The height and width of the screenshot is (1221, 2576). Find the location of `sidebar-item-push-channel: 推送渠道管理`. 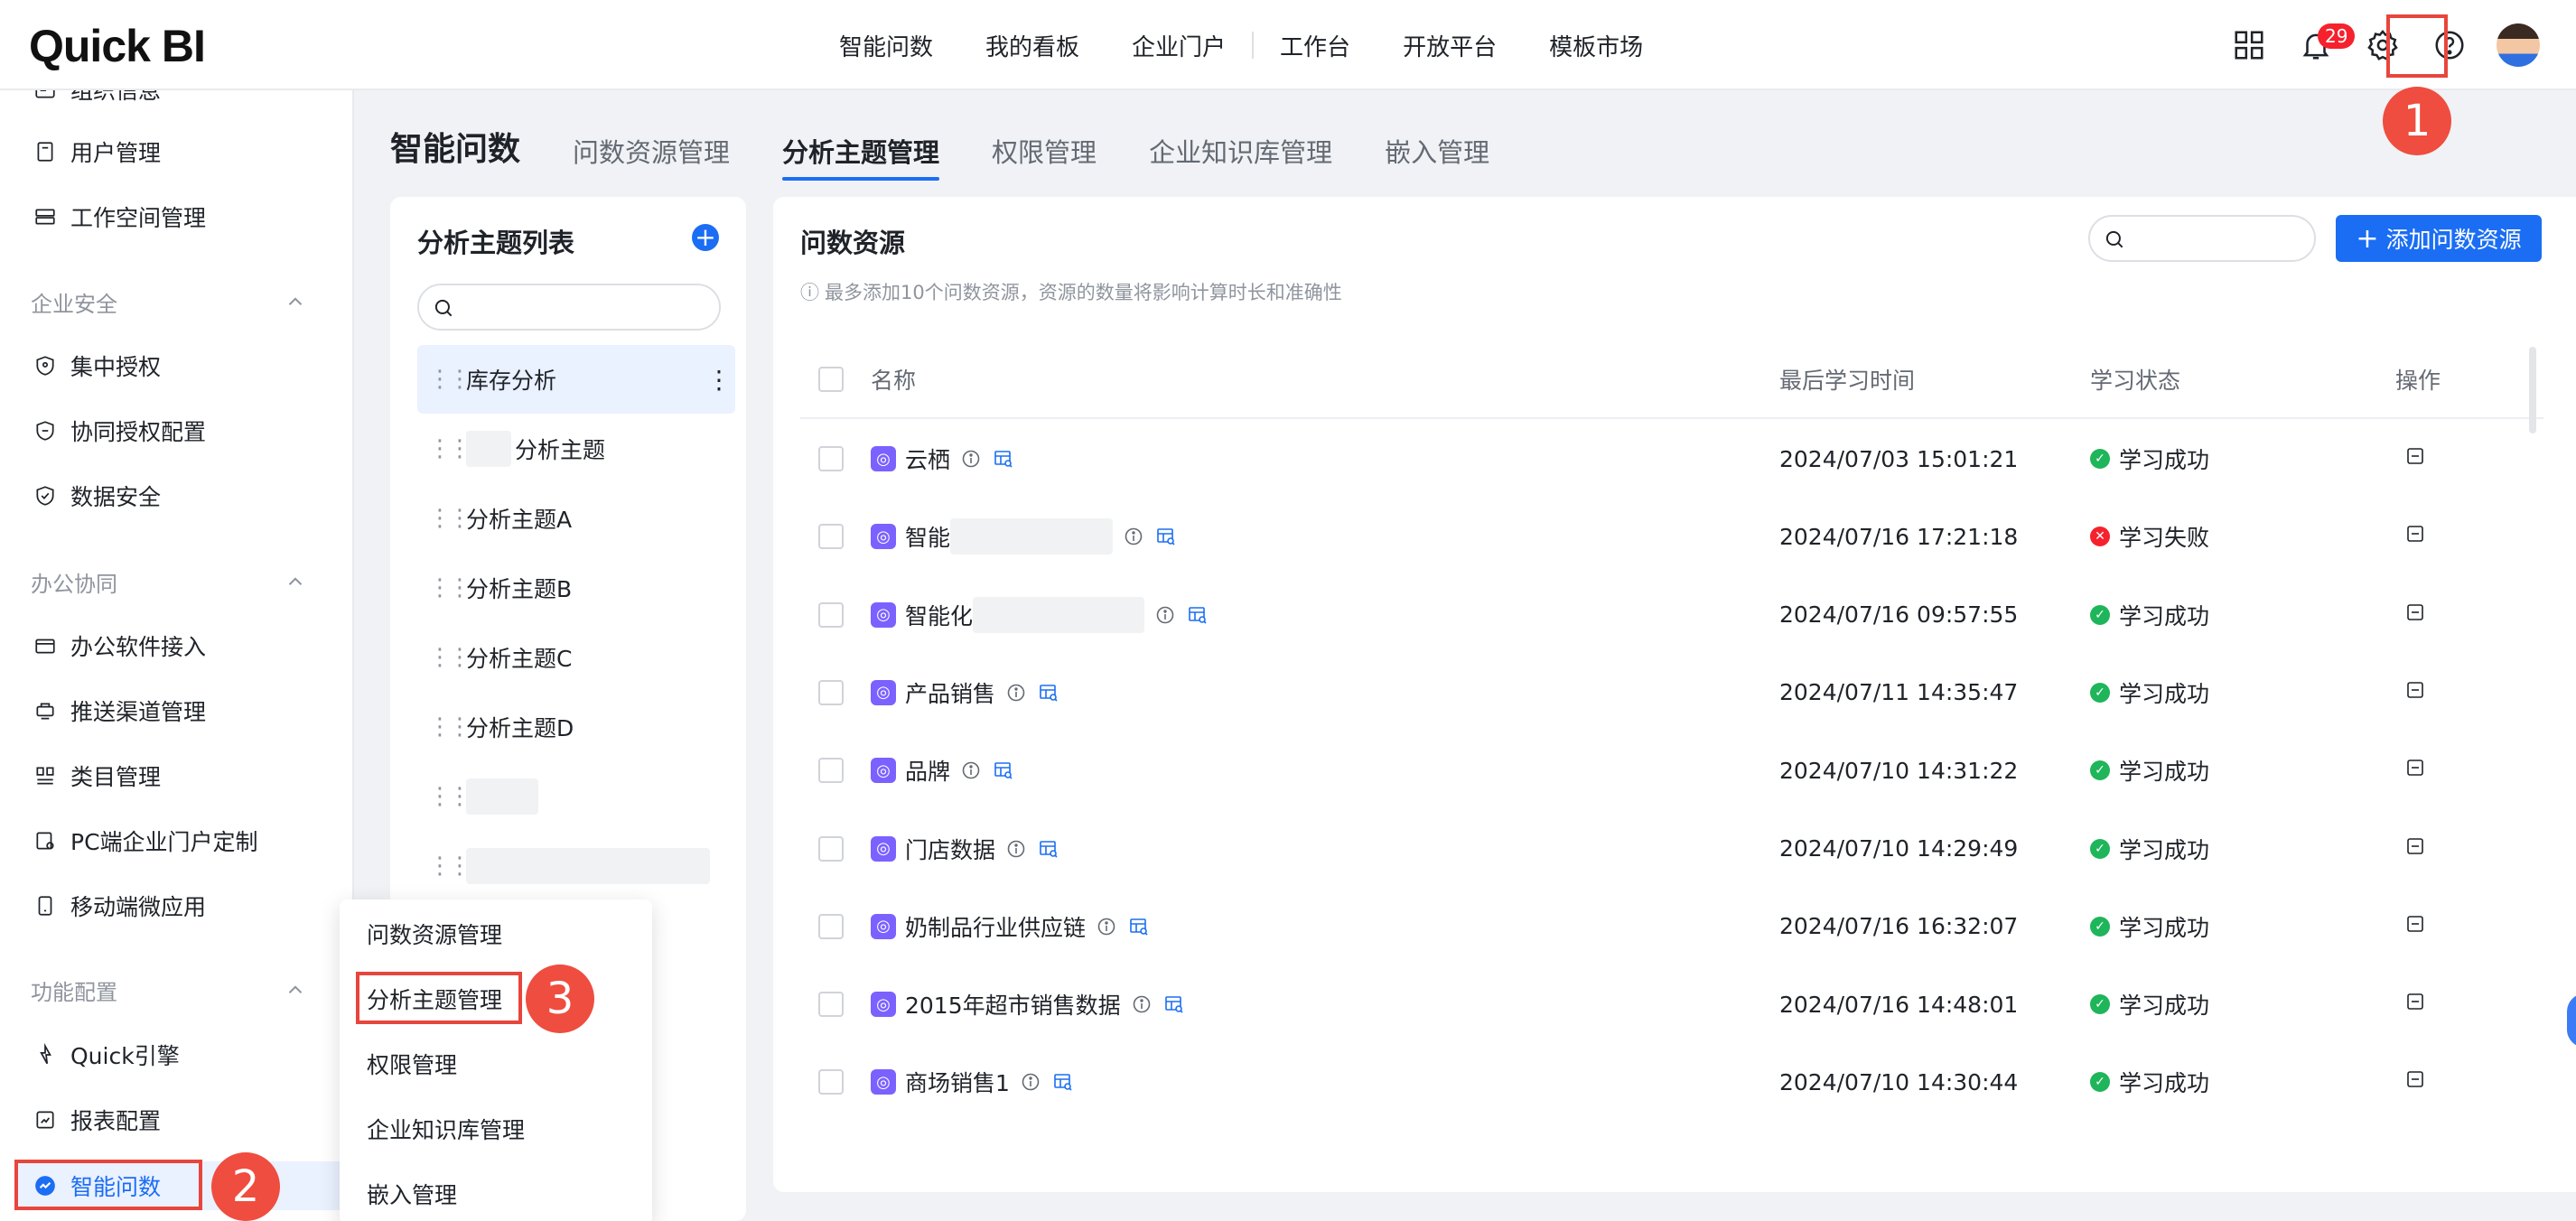

sidebar-item-push-channel: 推送渠道管理 is located at coordinates (120, 711).